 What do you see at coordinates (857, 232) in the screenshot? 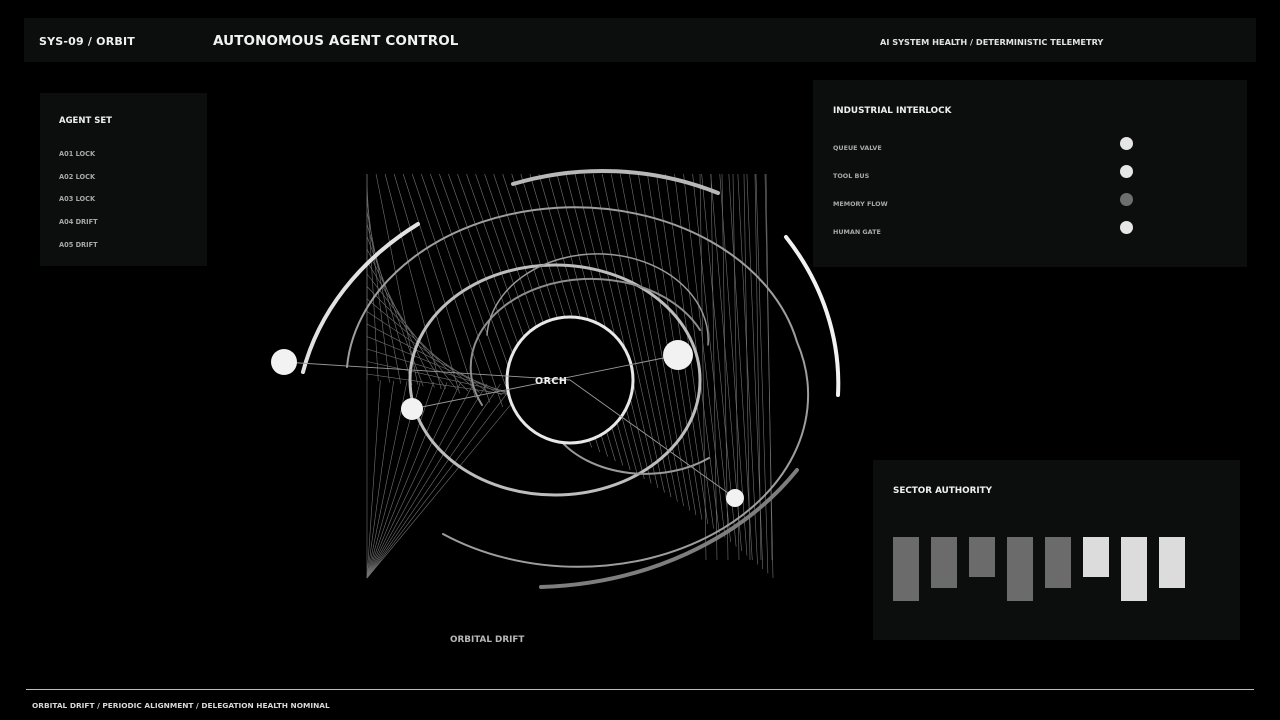
I see `interlock-label-human-gate: HUMAN GATE` at bounding box center [857, 232].